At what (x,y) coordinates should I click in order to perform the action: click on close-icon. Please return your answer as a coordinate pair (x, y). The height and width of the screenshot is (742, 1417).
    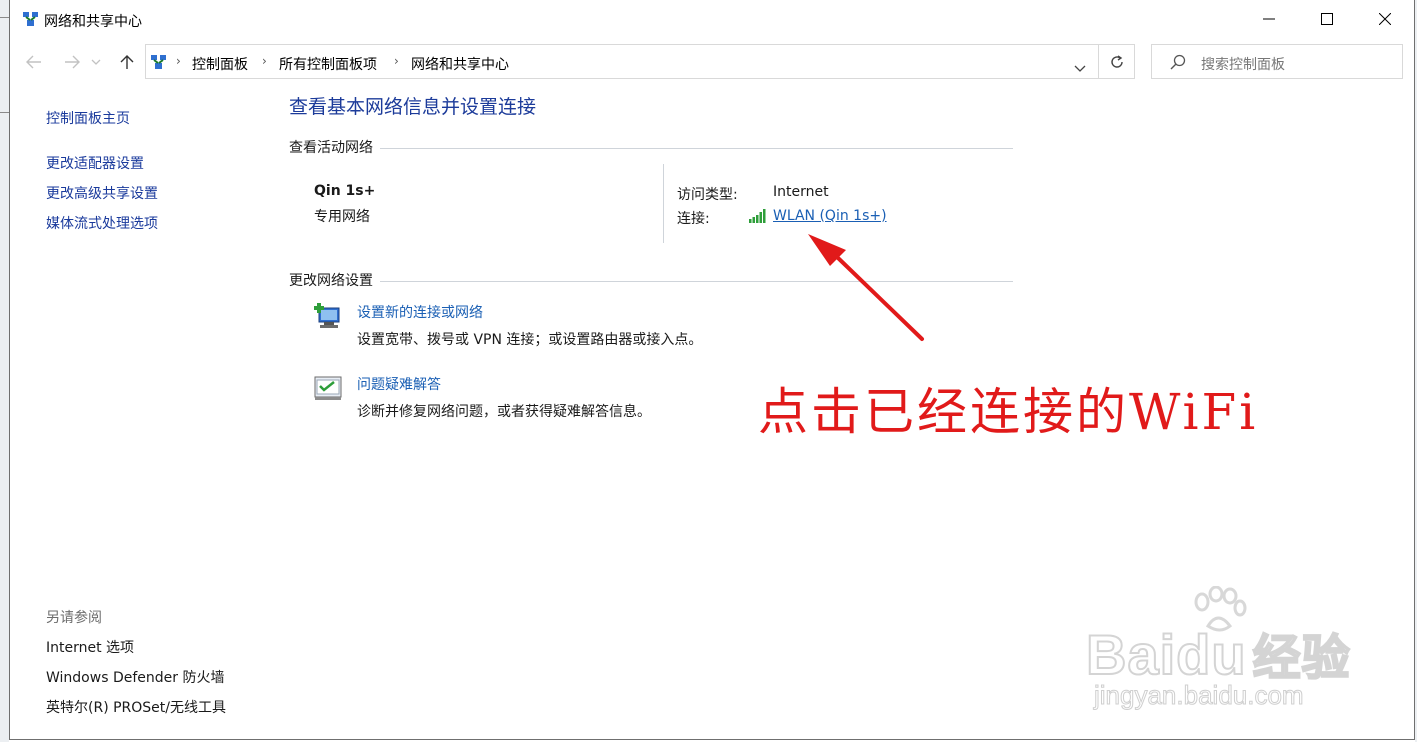
    Looking at the image, I should click on (1385, 19).